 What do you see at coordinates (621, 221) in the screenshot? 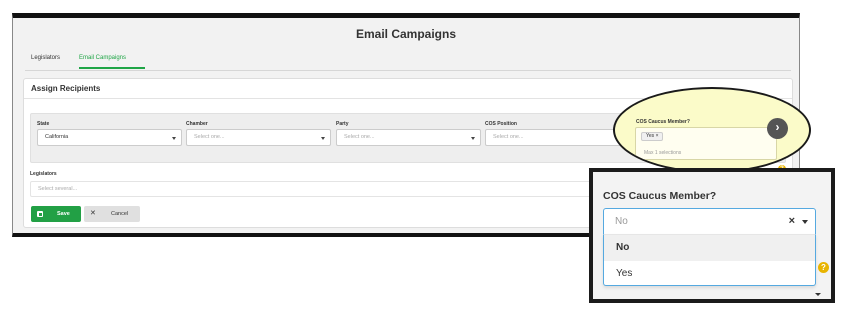
I see `selected-value: No` at bounding box center [621, 221].